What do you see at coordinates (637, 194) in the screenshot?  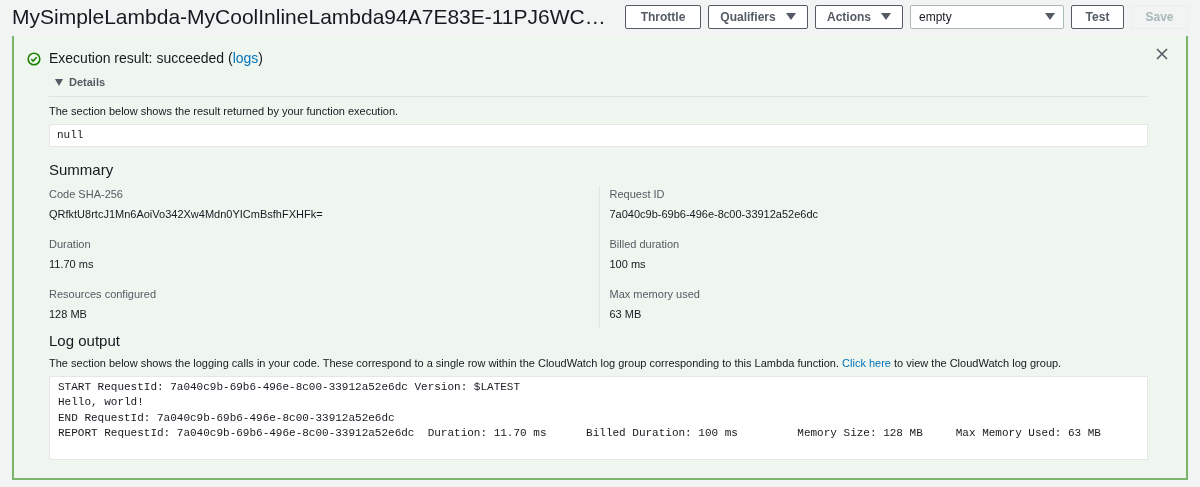 I see `field-label: Request ID` at bounding box center [637, 194].